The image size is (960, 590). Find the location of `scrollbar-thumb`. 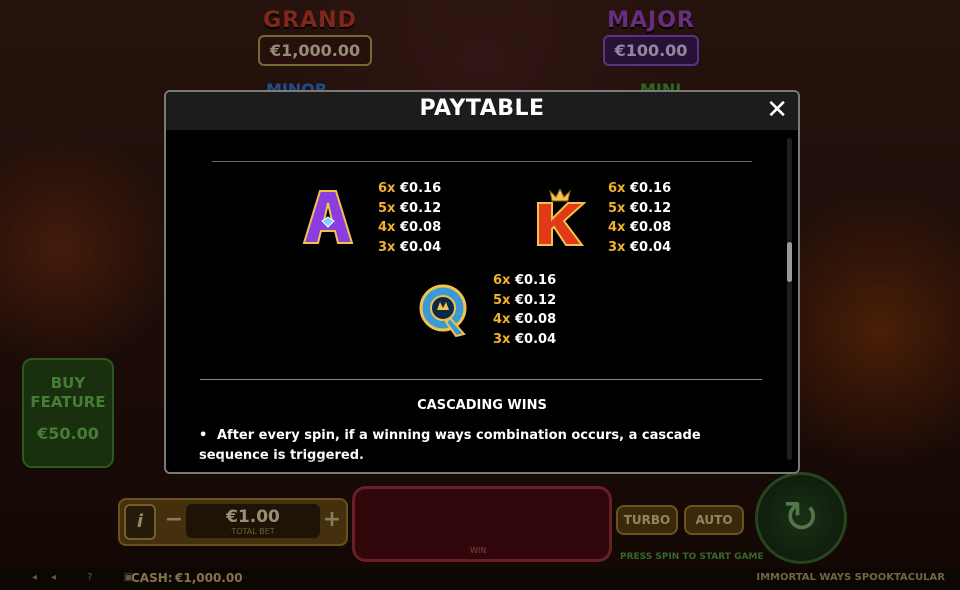

scrollbar-thumb is located at coordinates (789, 262).